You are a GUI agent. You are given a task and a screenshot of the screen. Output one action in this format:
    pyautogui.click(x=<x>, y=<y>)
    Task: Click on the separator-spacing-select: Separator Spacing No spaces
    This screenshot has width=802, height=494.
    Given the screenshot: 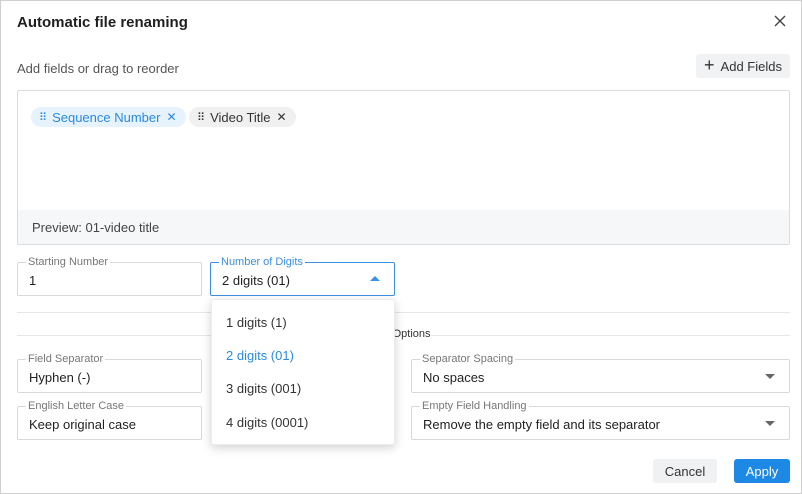 What is the action you would take?
    pyautogui.click(x=600, y=373)
    